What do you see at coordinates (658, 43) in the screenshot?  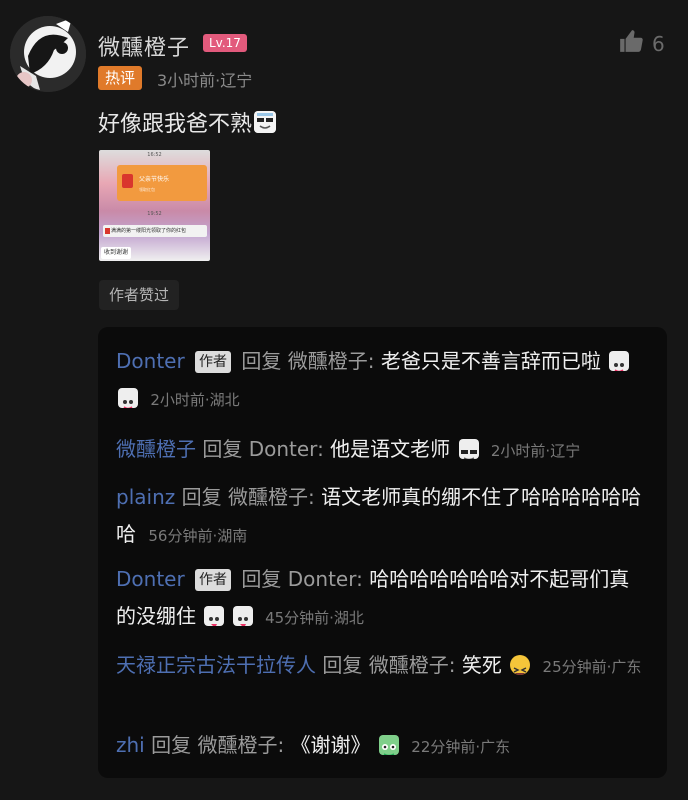 I see `like-count: 6` at bounding box center [658, 43].